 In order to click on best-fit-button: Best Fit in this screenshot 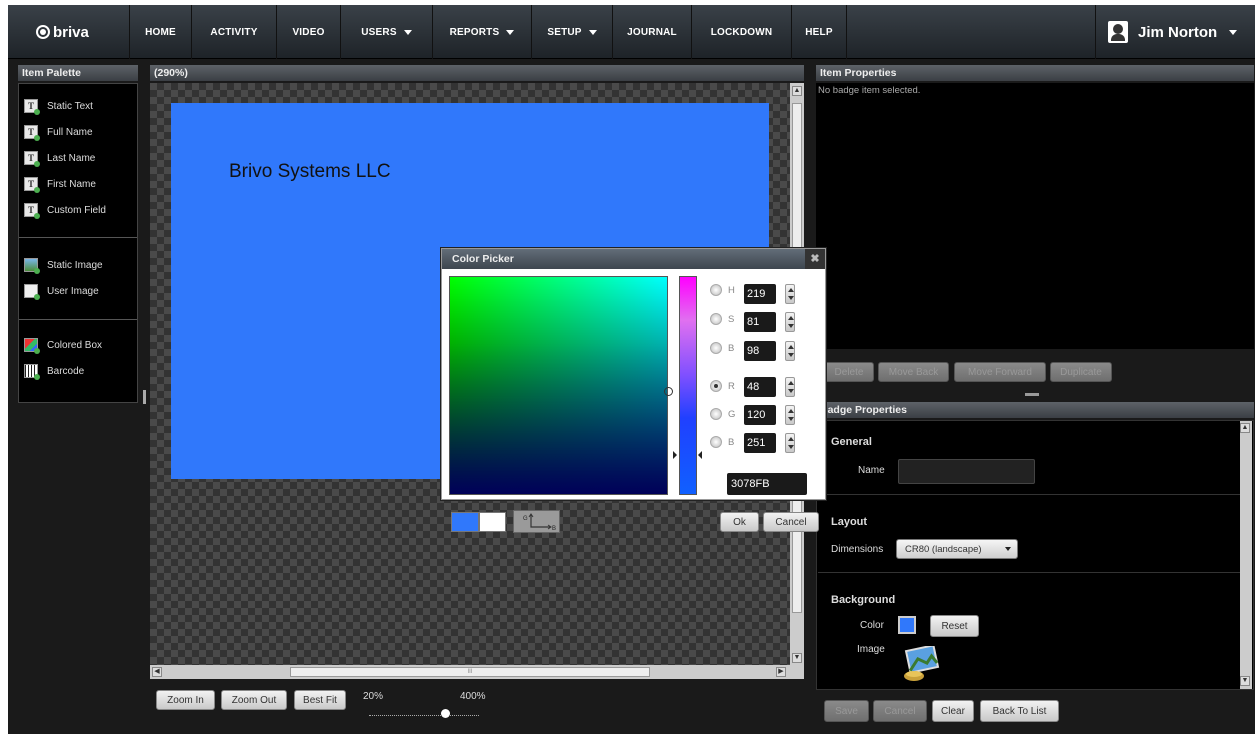, I will do `click(320, 700)`.